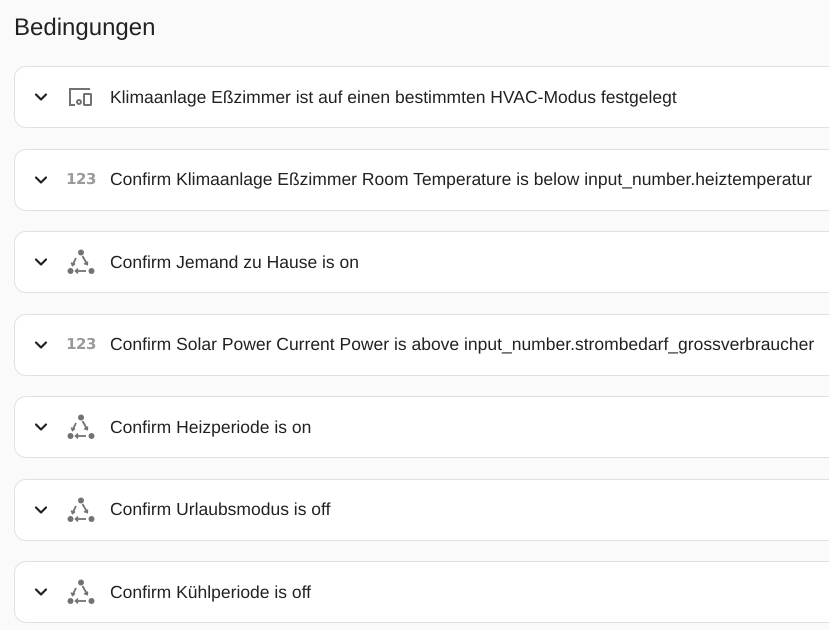 The width and height of the screenshot is (829, 630). Describe the element at coordinates (462, 344) in the screenshot. I see `condition-label: Confirm Solar Power Current Power is above input_number.strombedarf_grossverbraucher` at that location.